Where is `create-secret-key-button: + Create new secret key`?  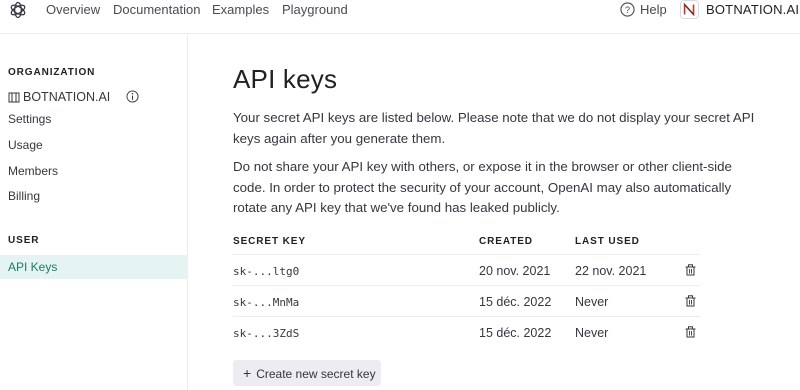 create-secret-key-button: + Create new secret key is located at coordinates (307, 373).